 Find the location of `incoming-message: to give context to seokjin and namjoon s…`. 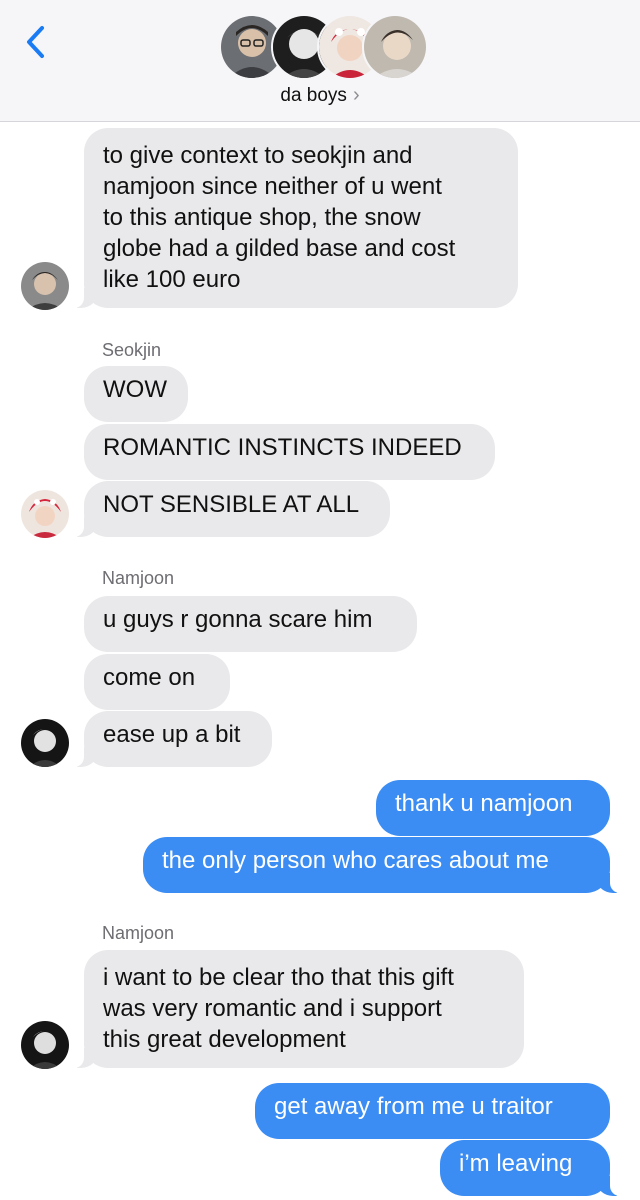

incoming-message: to give context to seokjin and namjoon s… is located at coordinates (291, 218).